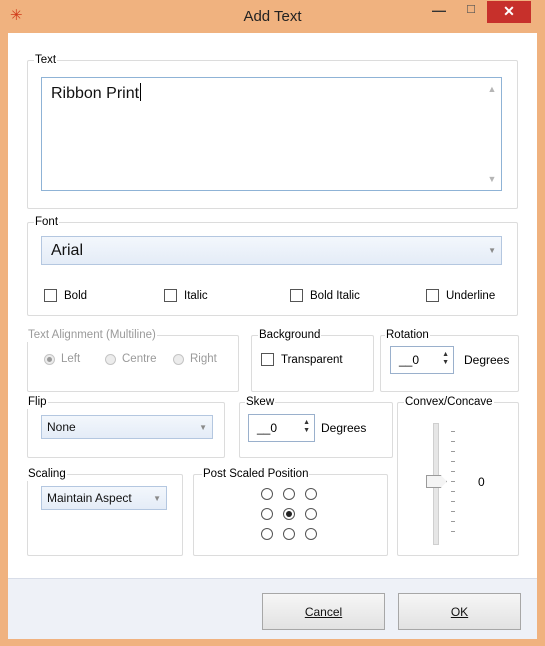  Describe the element at coordinates (311, 514) in the screenshot. I see `position-middle-right-radio` at that location.